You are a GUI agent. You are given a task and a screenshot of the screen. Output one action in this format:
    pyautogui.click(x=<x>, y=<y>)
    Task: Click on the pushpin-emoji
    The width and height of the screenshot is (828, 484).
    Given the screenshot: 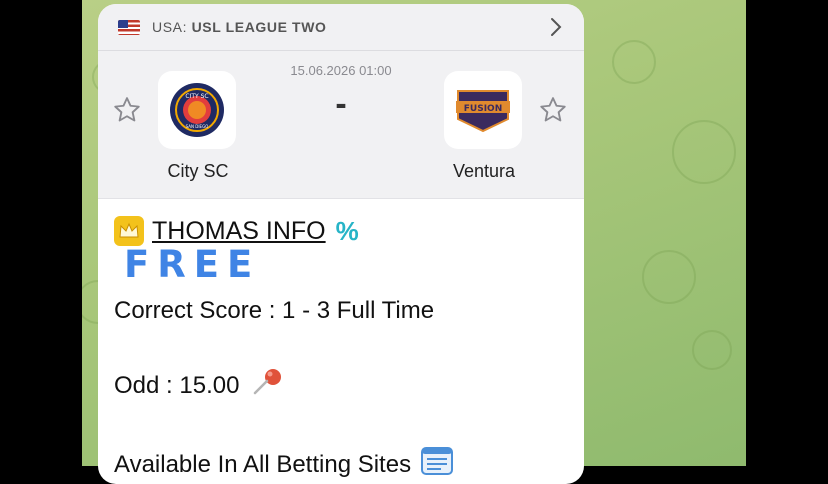 What is the action you would take?
    pyautogui.click(x=266, y=385)
    